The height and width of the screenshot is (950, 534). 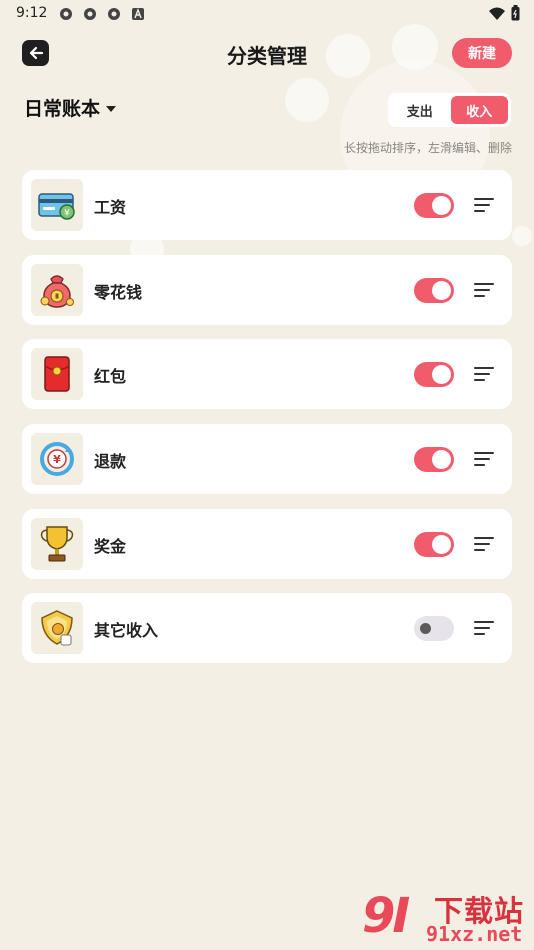 I want to click on list-item: ¥ 工资, so click(x=267, y=205).